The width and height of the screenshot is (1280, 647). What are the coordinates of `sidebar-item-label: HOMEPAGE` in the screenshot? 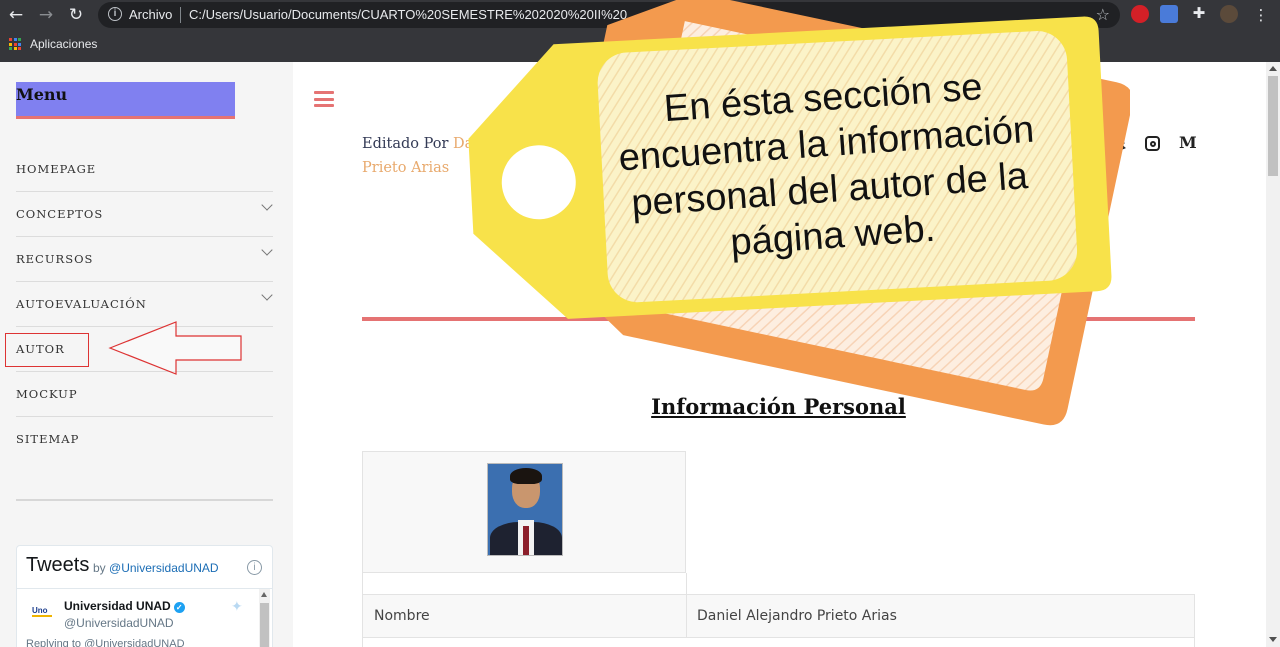 It's located at (56, 169).